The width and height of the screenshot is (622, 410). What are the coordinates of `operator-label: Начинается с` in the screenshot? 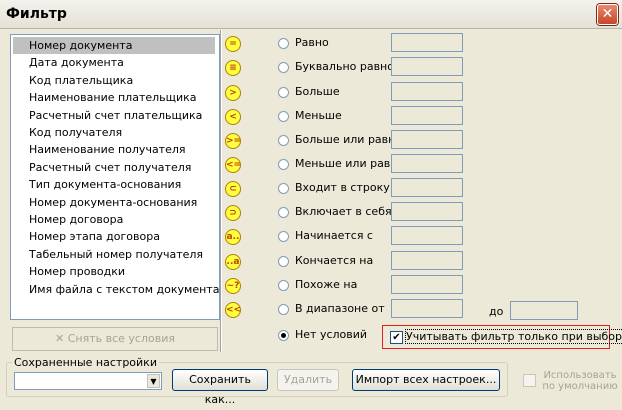 It's located at (334, 235).